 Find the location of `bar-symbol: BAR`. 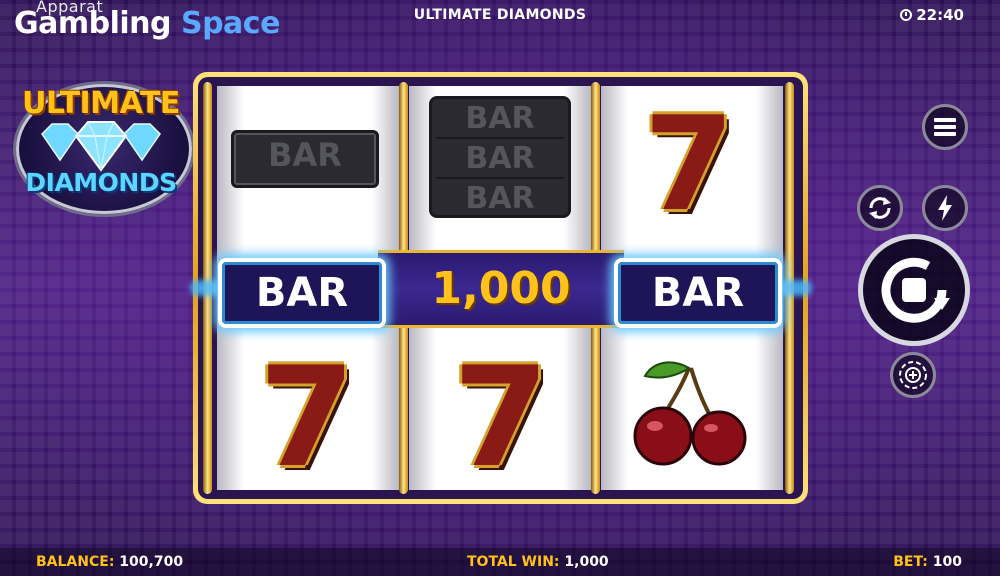

bar-symbol: BAR is located at coordinates (305, 159).